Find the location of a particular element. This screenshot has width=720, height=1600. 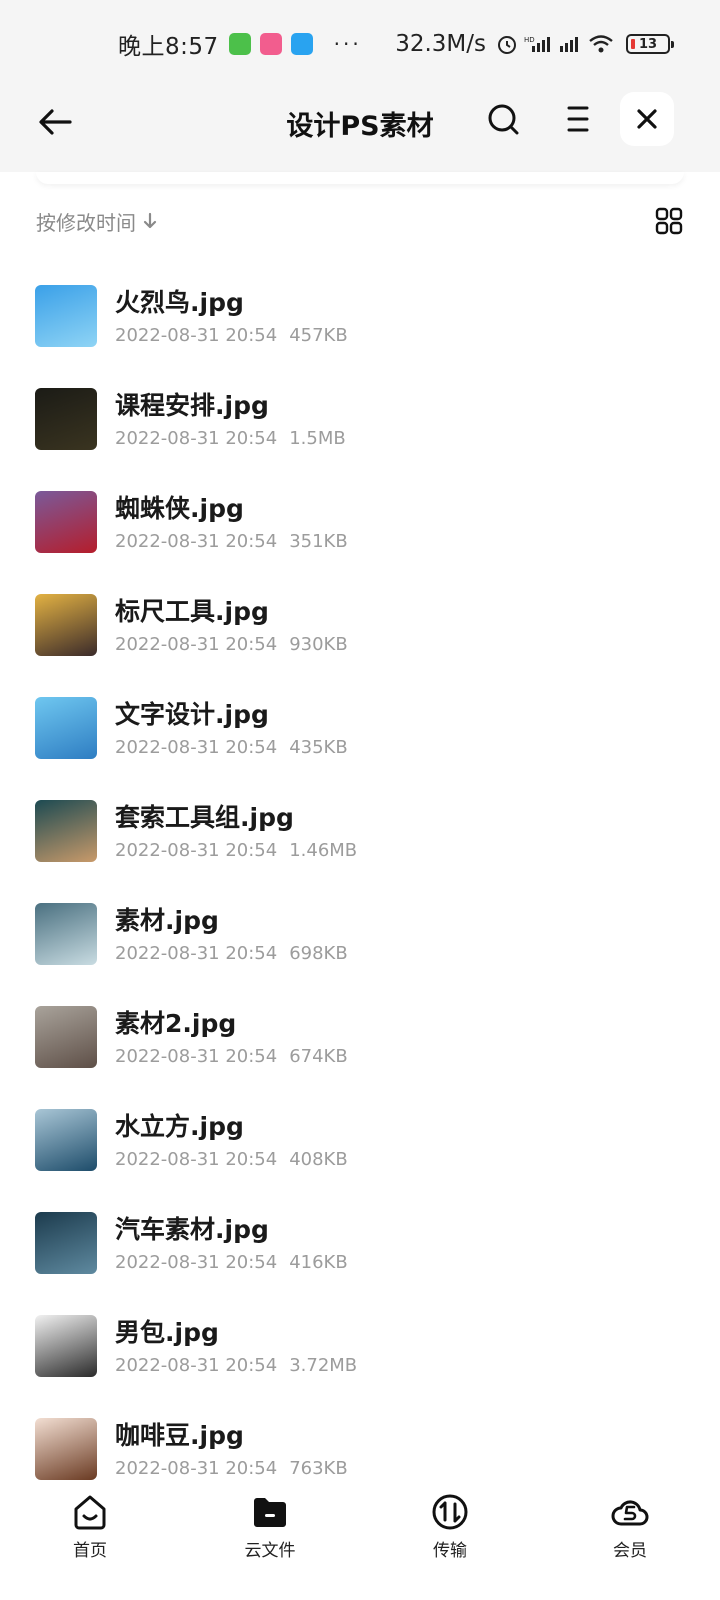

file-meta: 2022-08-31 20:54 408KB is located at coordinates (231, 1159).